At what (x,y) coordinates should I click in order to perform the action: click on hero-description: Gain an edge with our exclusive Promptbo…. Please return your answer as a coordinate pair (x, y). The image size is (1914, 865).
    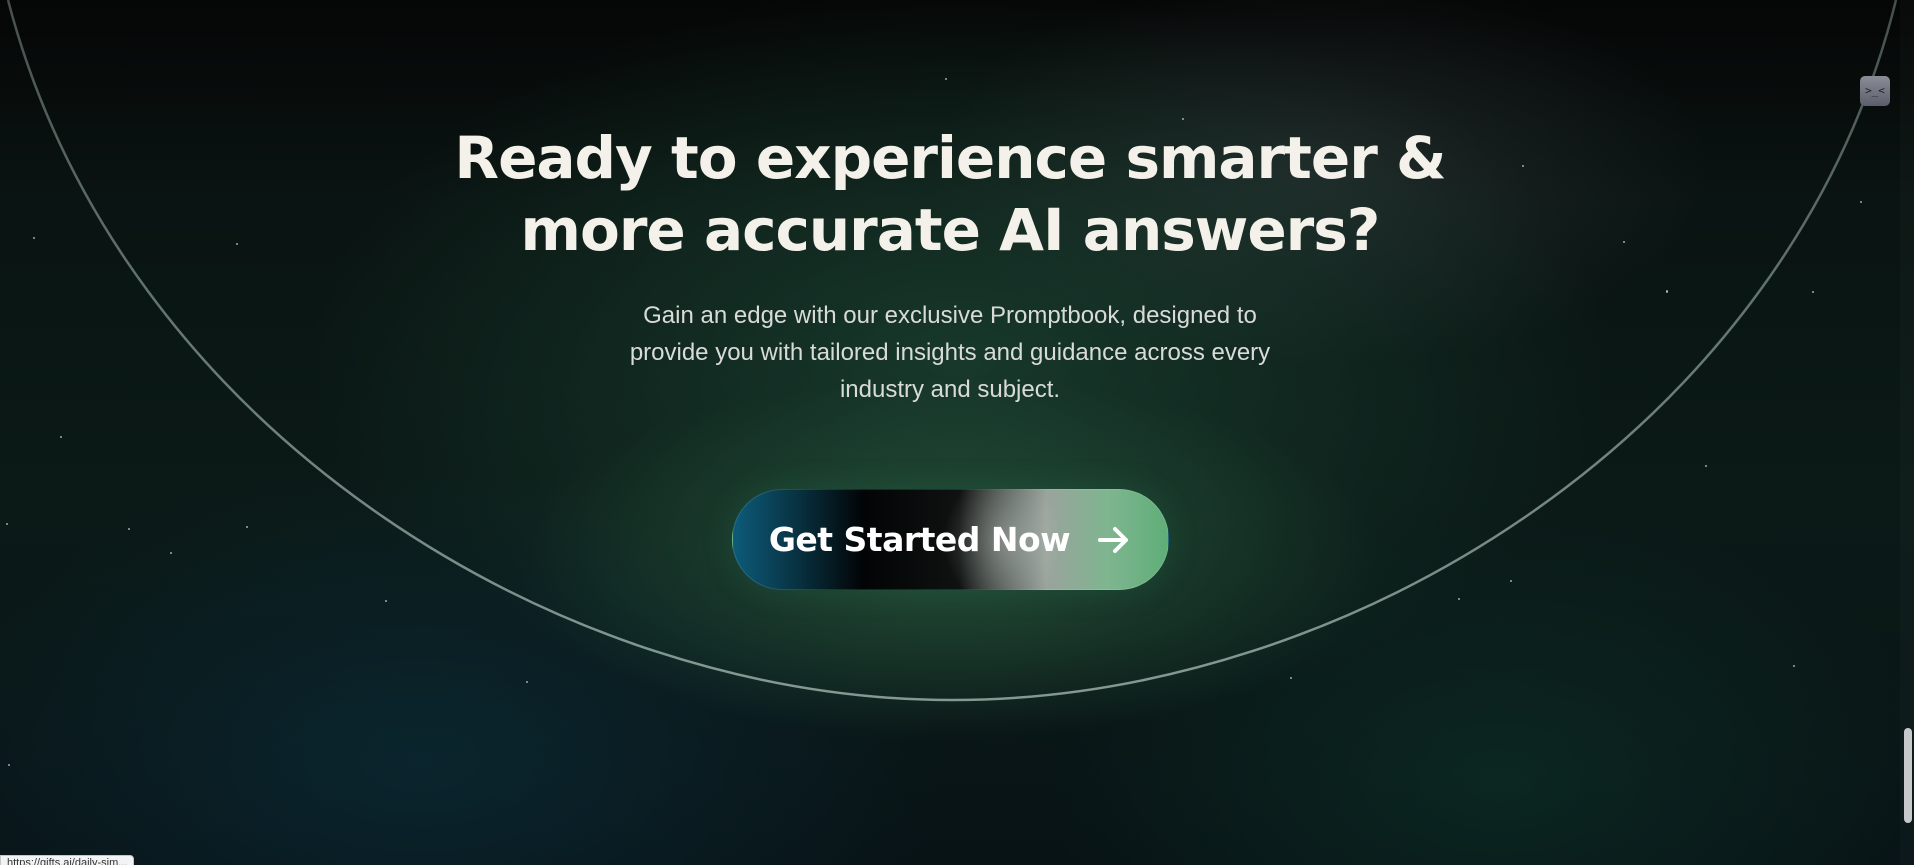
    Looking at the image, I should click on (950, 352).